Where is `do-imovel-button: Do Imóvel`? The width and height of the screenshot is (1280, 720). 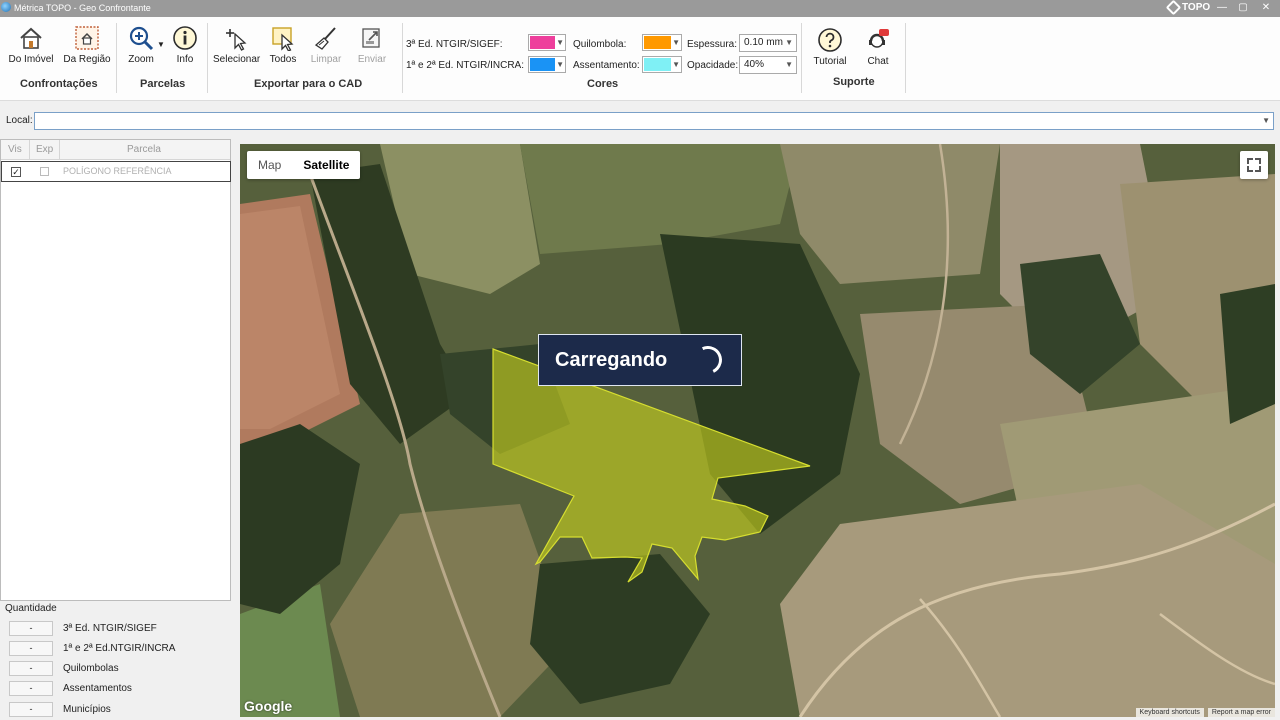
do-imovel-button: Do Imóvel is located at coordinates (31, 45).